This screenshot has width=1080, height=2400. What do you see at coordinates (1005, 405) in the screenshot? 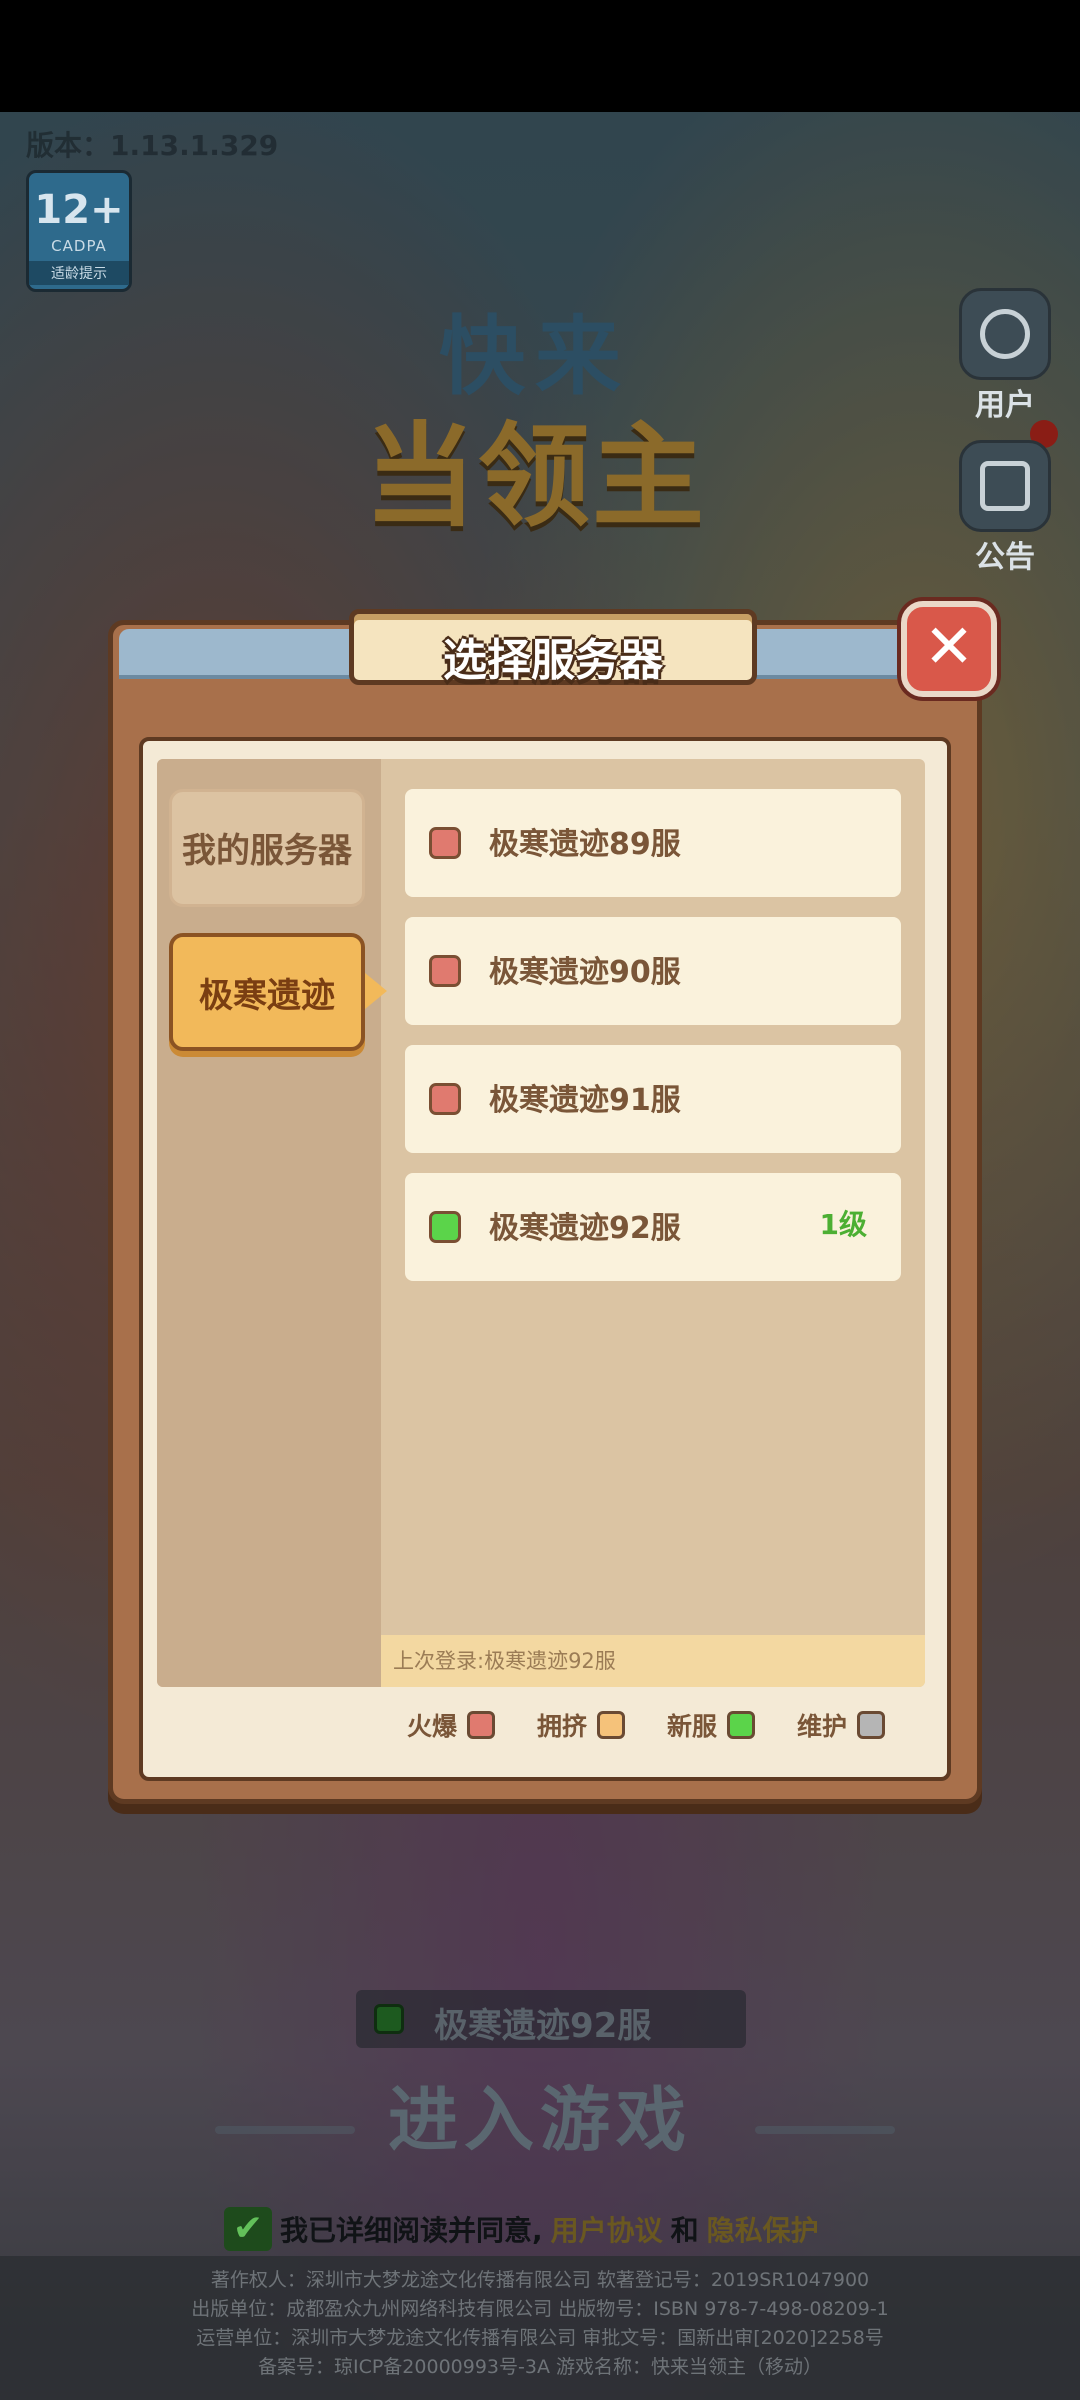
I see `user-button-label: 用户` at bounding box center [1005, 405].